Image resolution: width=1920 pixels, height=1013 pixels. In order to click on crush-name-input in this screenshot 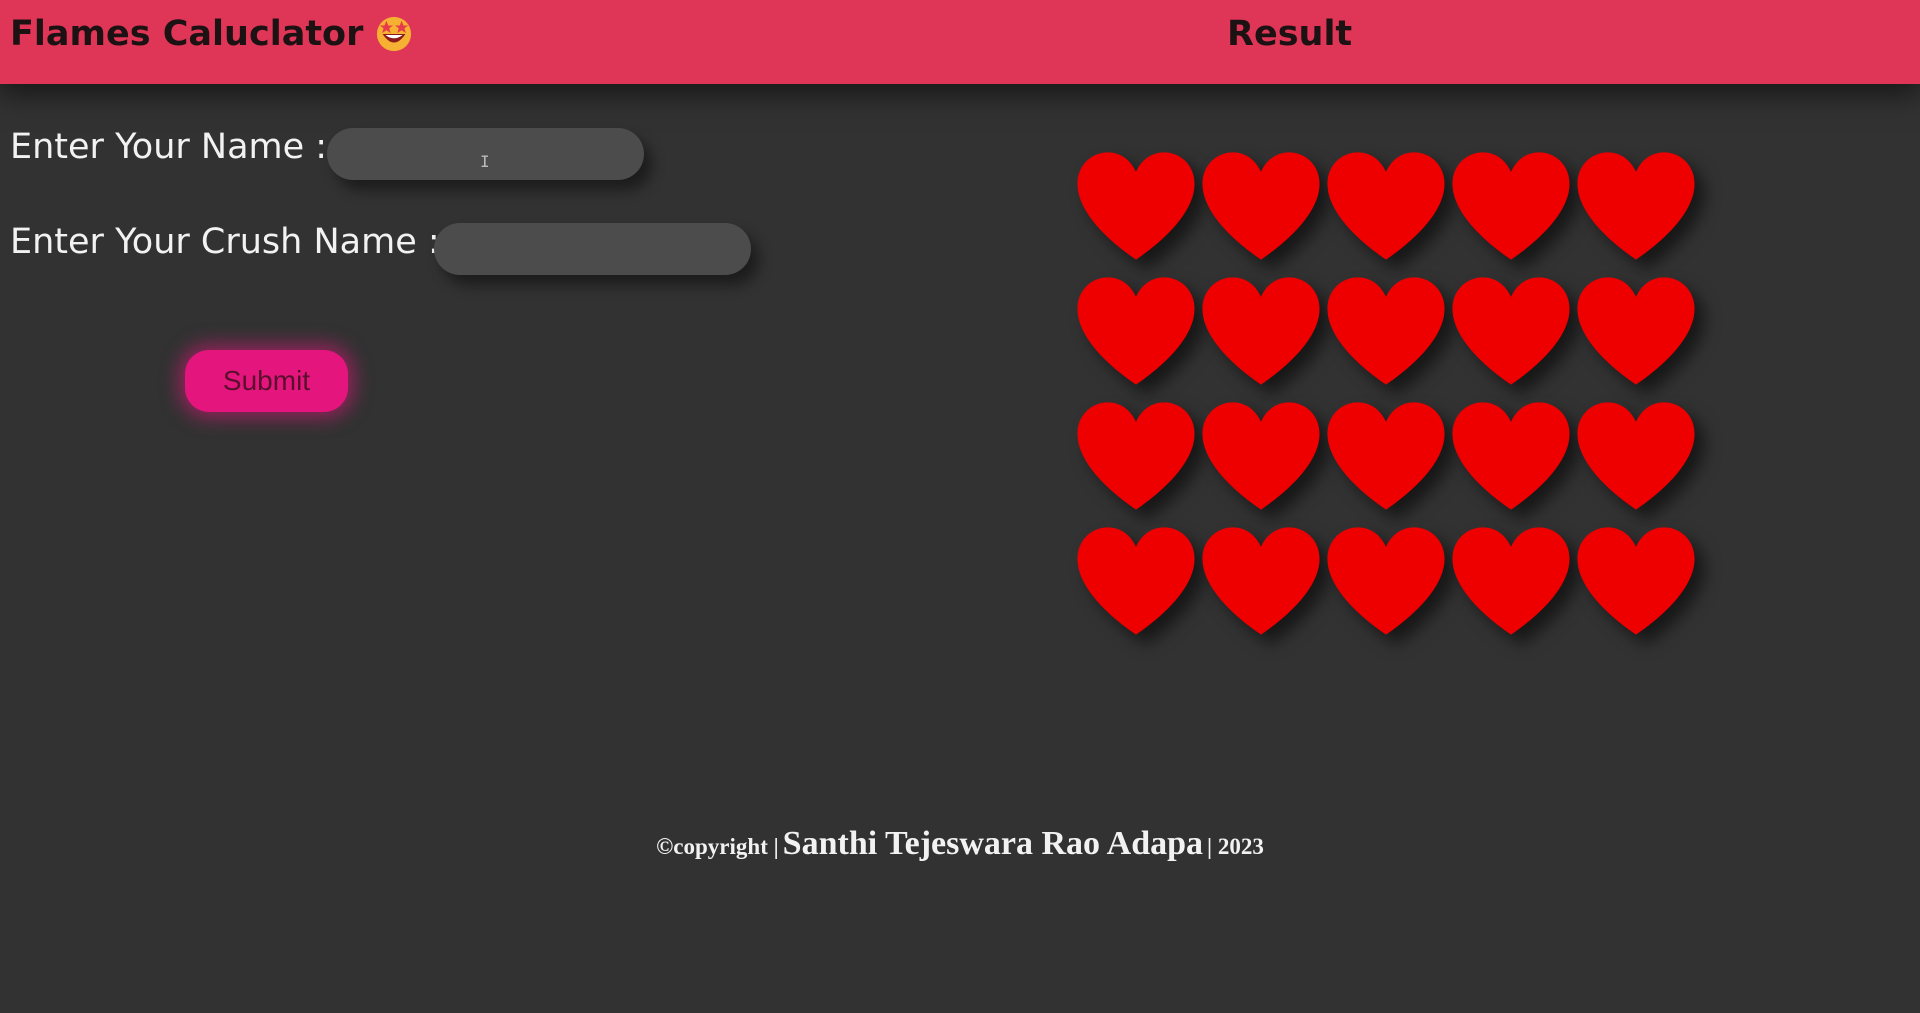, I will do `click(592, 249)`.